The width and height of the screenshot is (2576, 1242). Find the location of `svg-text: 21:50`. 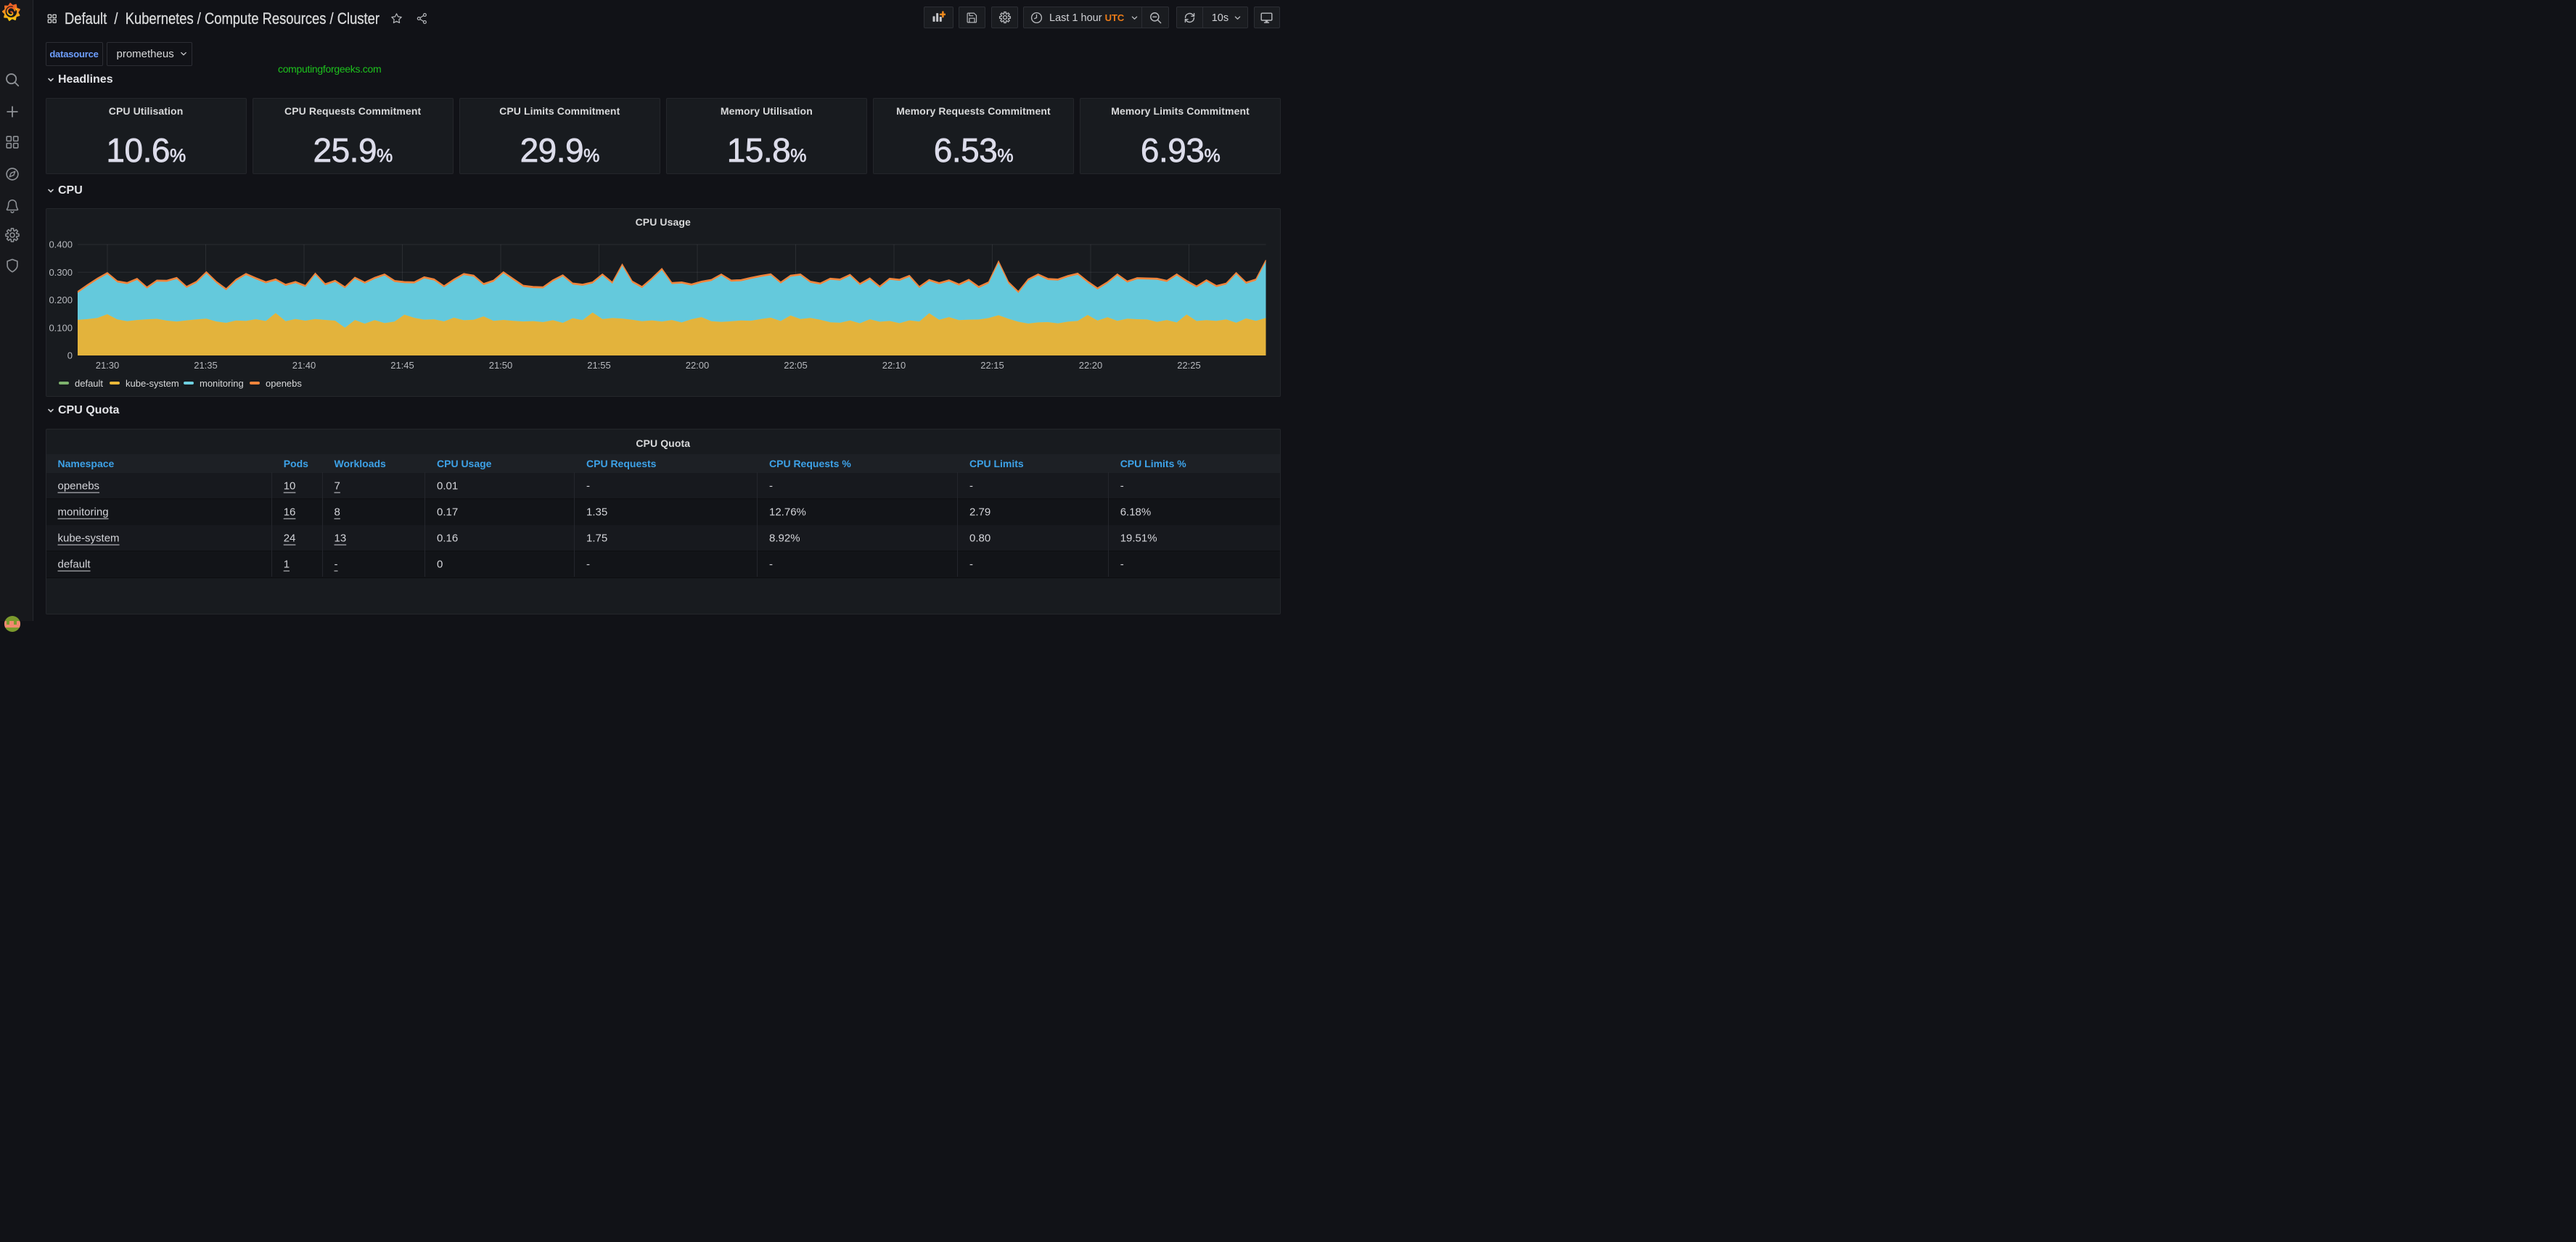

svg-text: 21:50 is located at coordinates (501, 365).